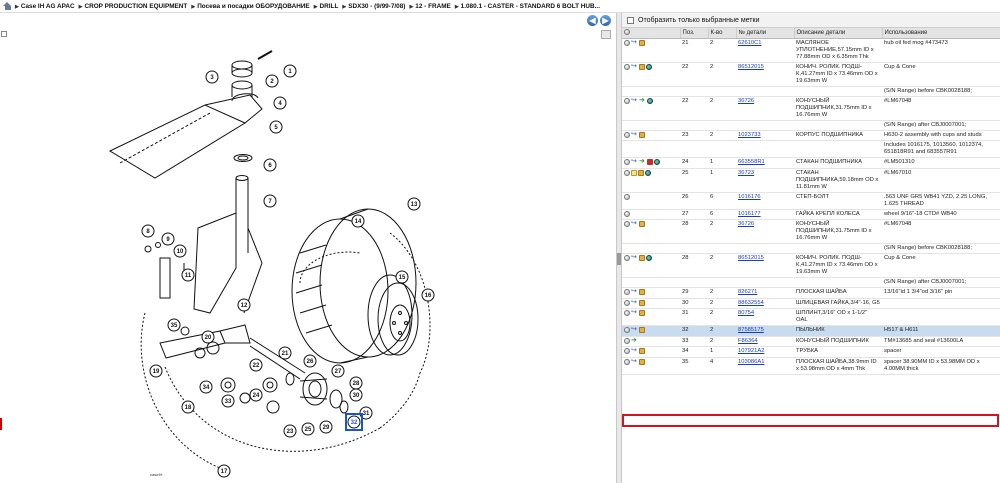 Image resolution: width=1000 pixels, height=483 pixels. What do you see at coordinates (272, 81) in the screenshot?
I see `callout-2: 2` at bounding box center [272, 81].